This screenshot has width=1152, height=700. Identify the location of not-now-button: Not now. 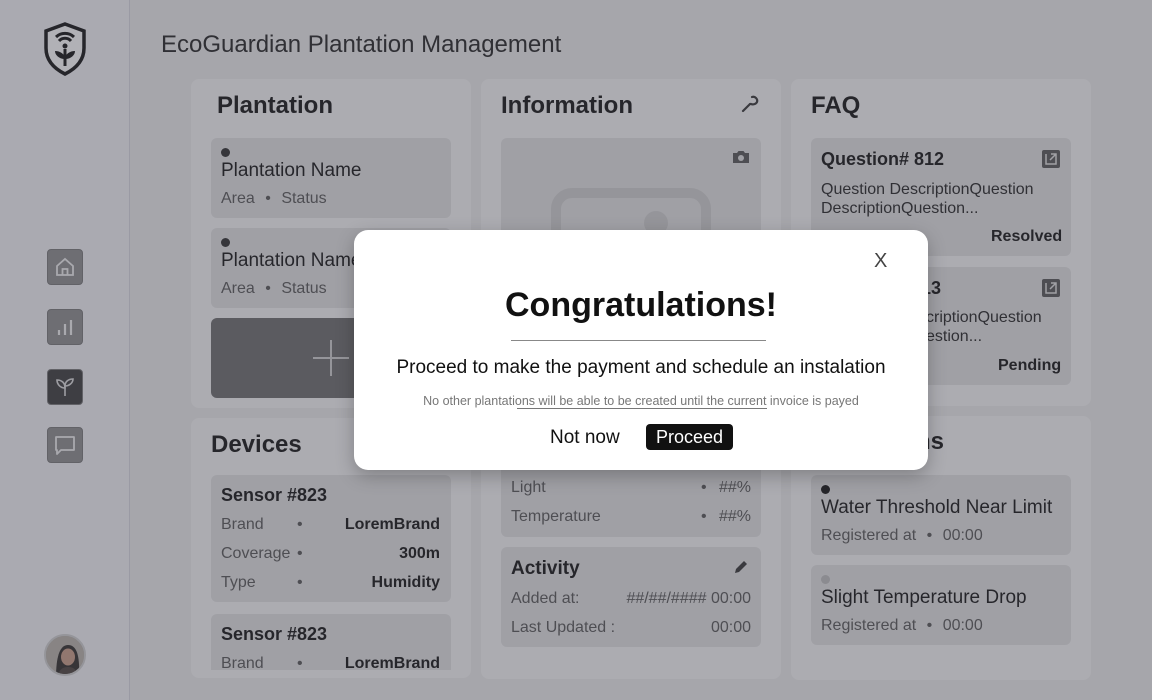
(585, 438).